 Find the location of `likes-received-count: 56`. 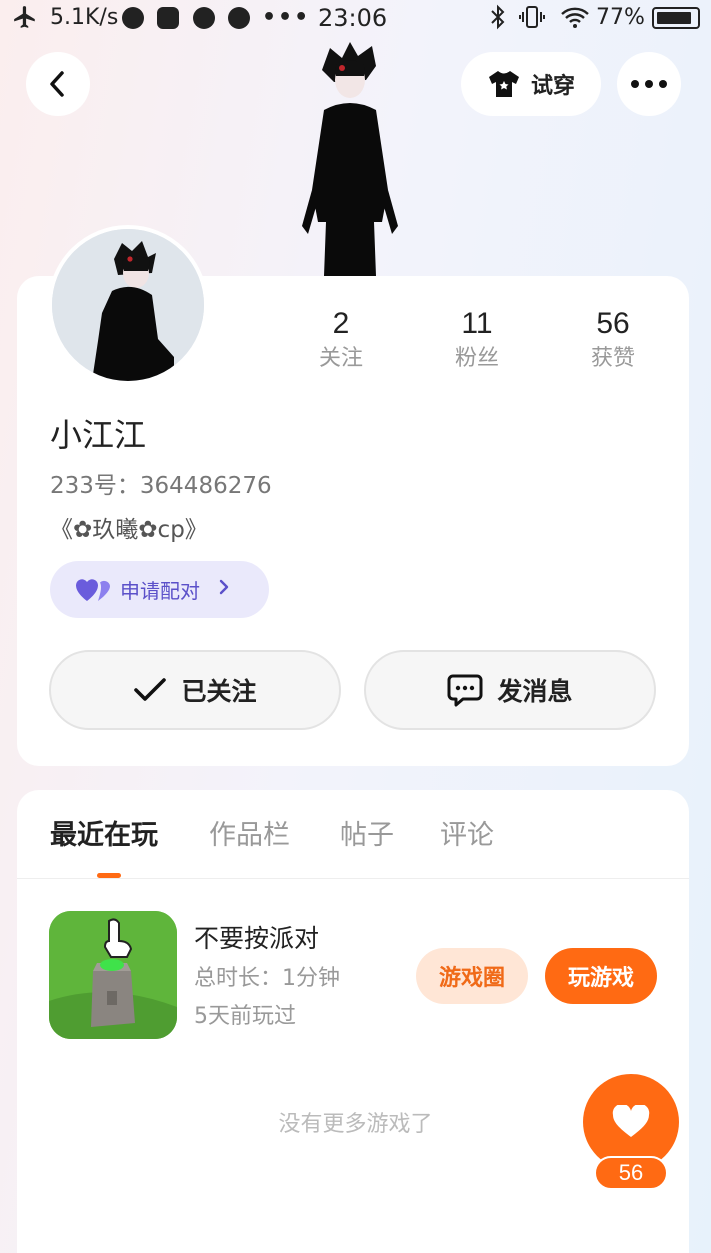

likes-received-count: 56 is located at coordinates (613, 323).